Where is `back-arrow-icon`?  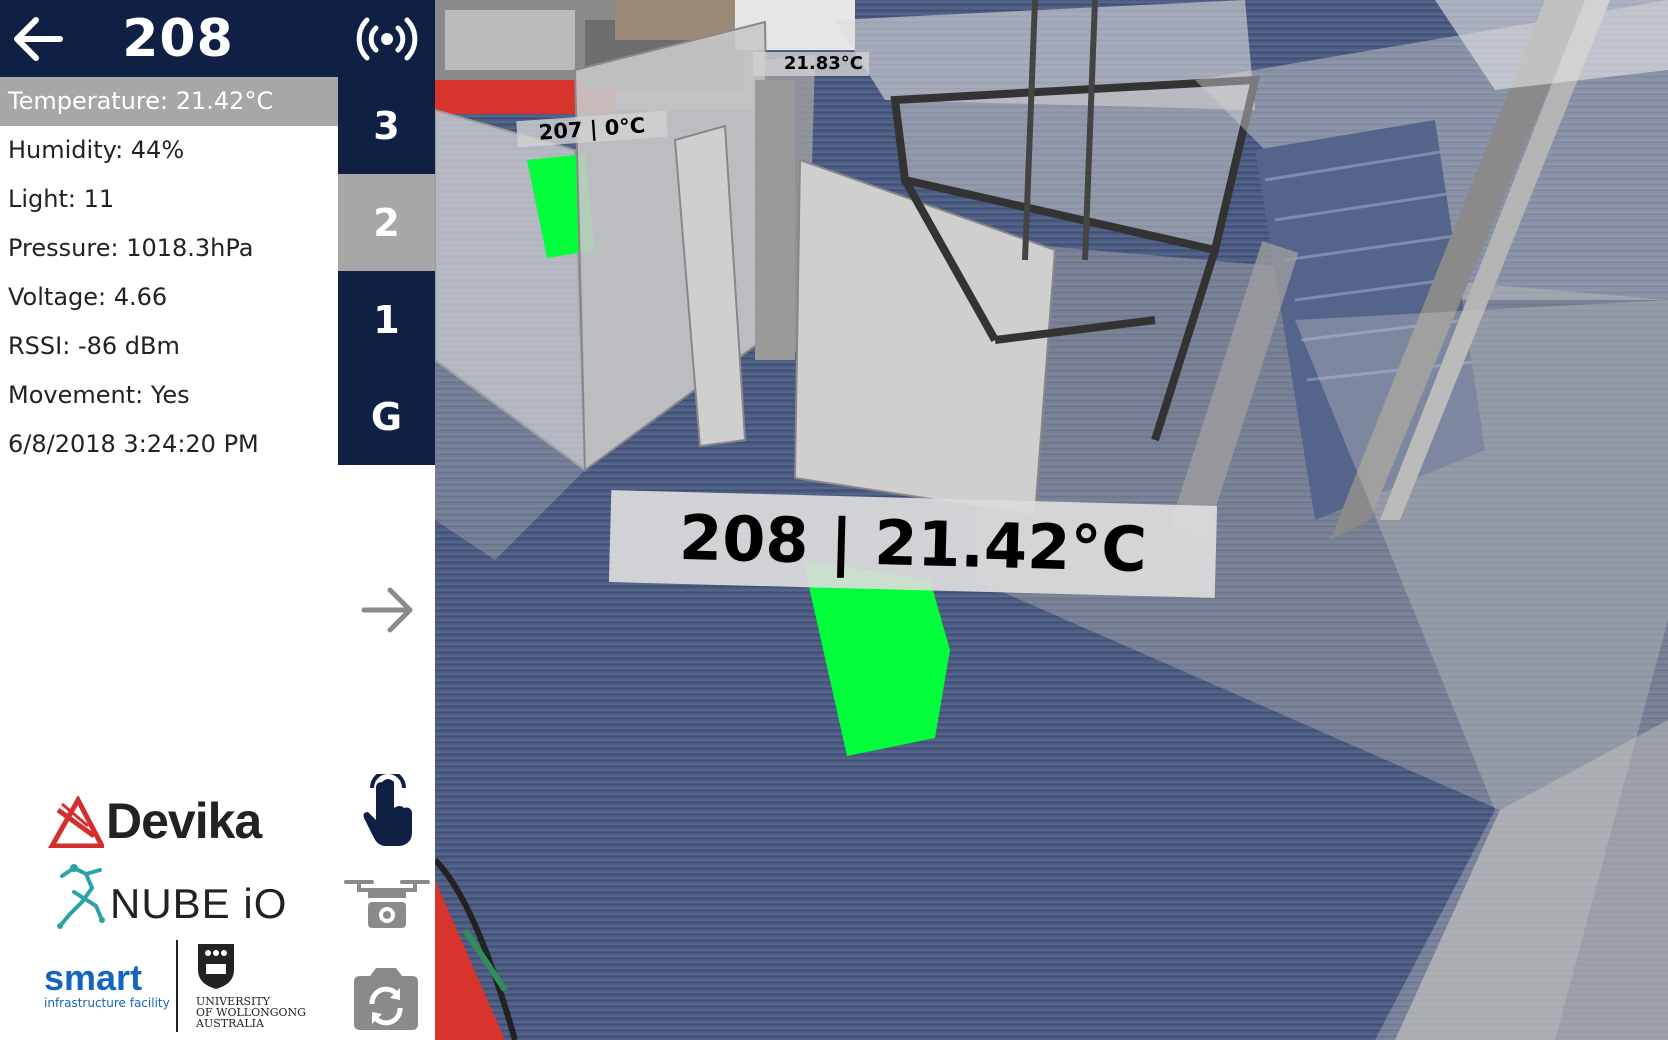
back-arrow-icon is located at coordinates (38, 39).